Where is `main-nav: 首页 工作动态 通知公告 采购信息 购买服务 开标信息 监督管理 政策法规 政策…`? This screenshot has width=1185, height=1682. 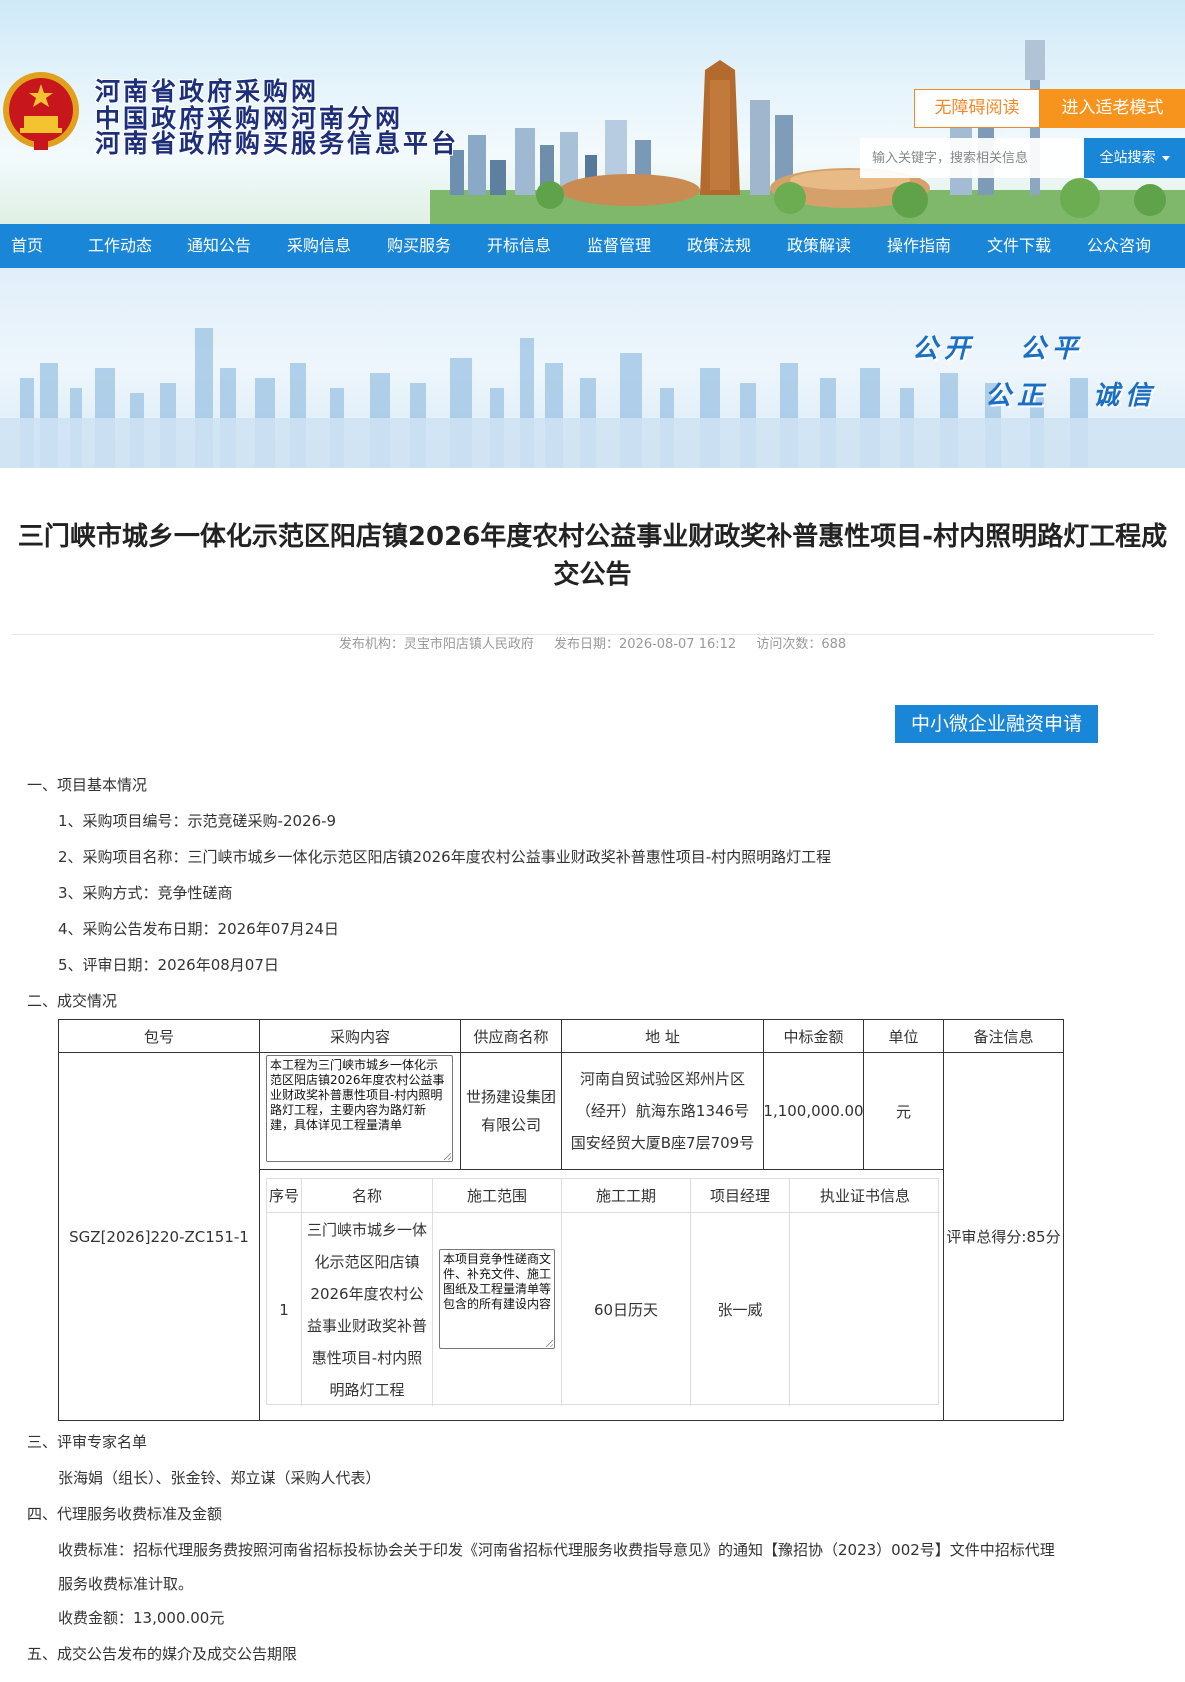 main-nav: 首页 工作动态 通知公告 采购信息 购买服务 开标信息 监督管理 政策法规 政策… is located at coordinates (592, 246).